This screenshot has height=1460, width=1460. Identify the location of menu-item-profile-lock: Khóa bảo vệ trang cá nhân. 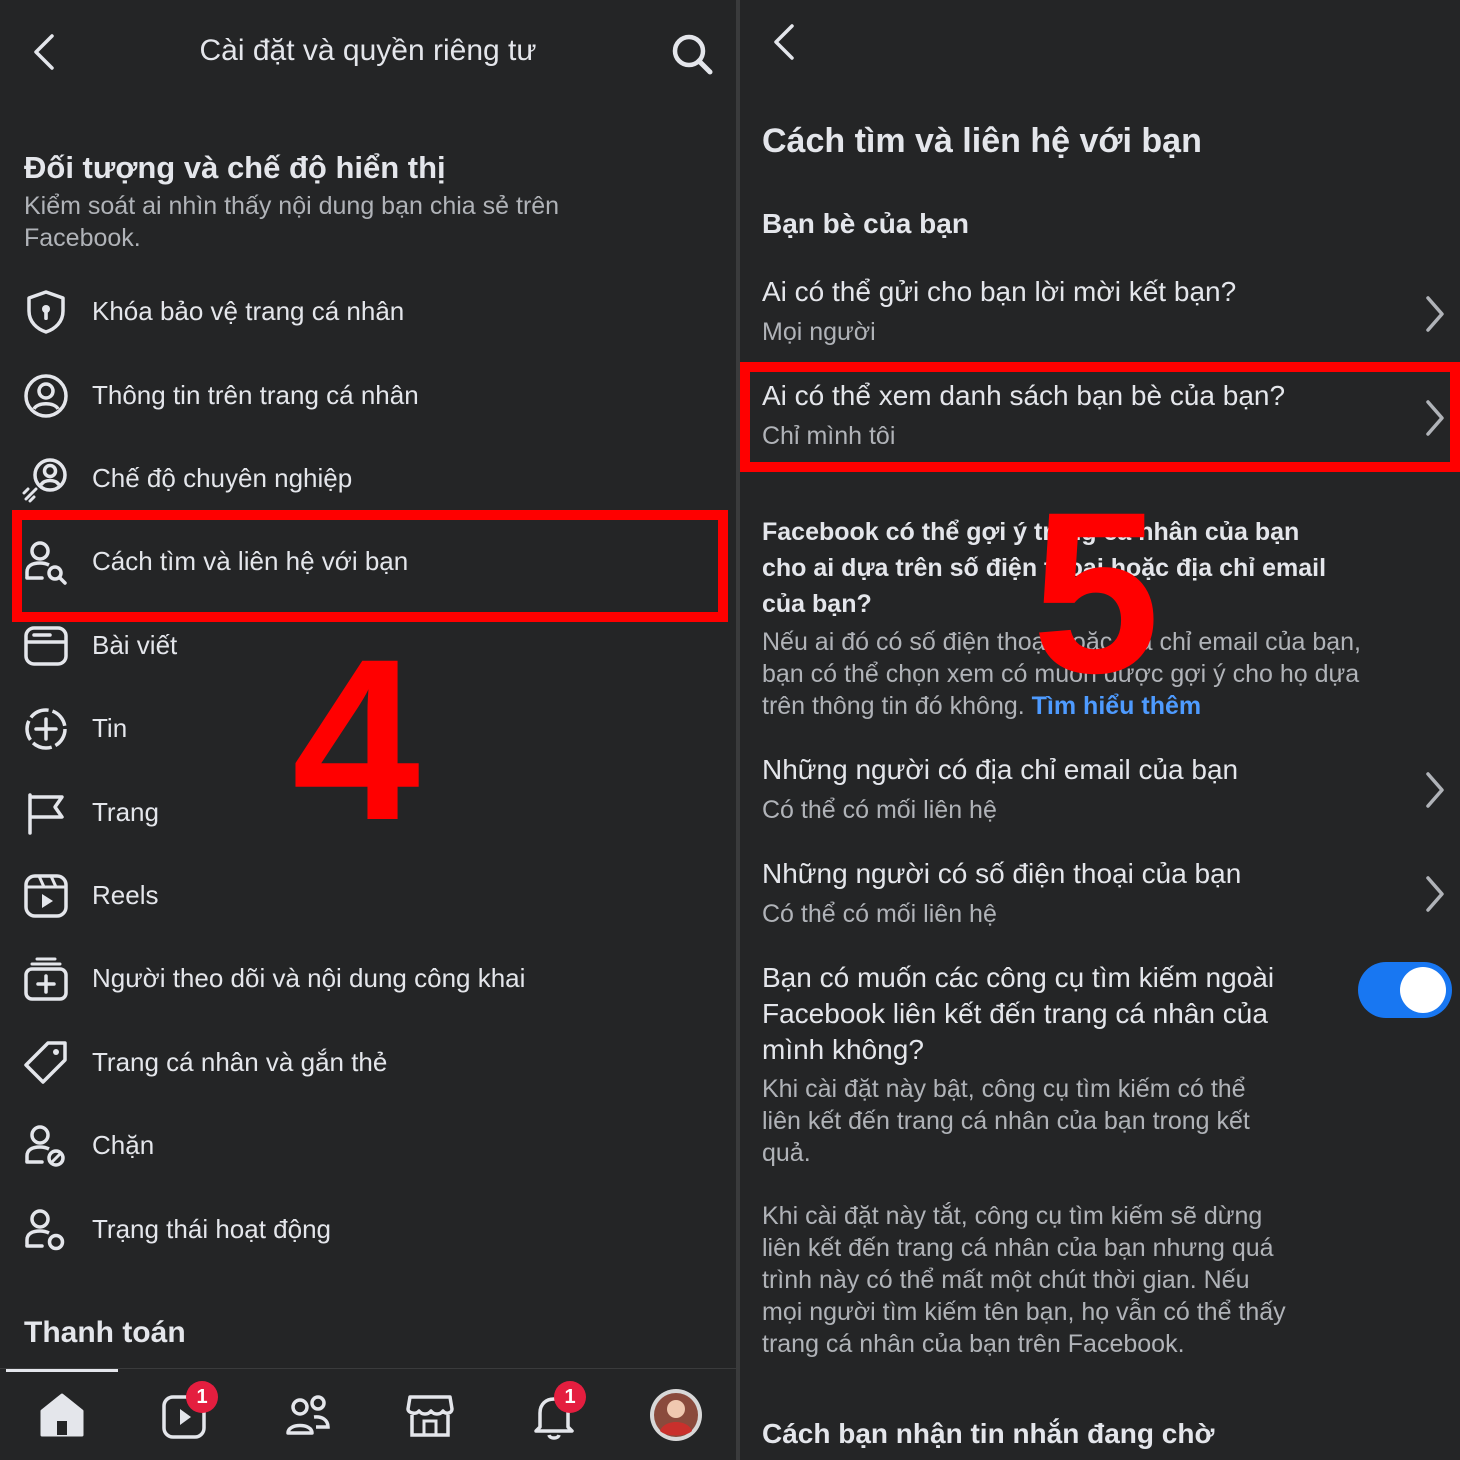
(368, 313).